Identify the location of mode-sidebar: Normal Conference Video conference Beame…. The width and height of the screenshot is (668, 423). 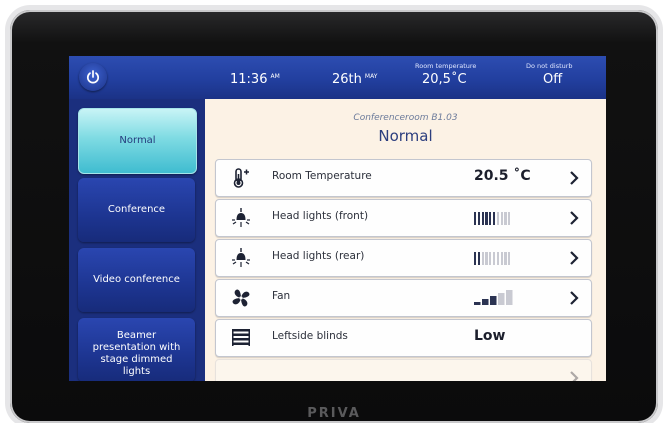
(137, 240).